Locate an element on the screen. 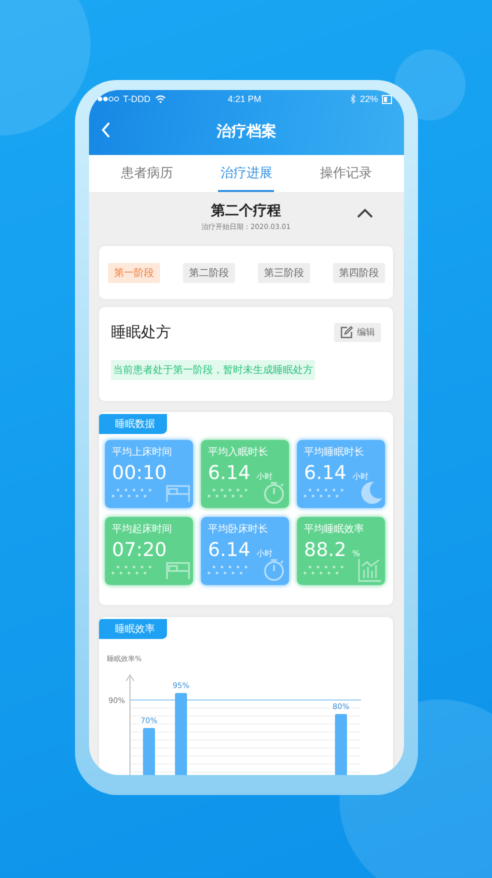  tab: 操作记录 is located at coordinates (346, 173).